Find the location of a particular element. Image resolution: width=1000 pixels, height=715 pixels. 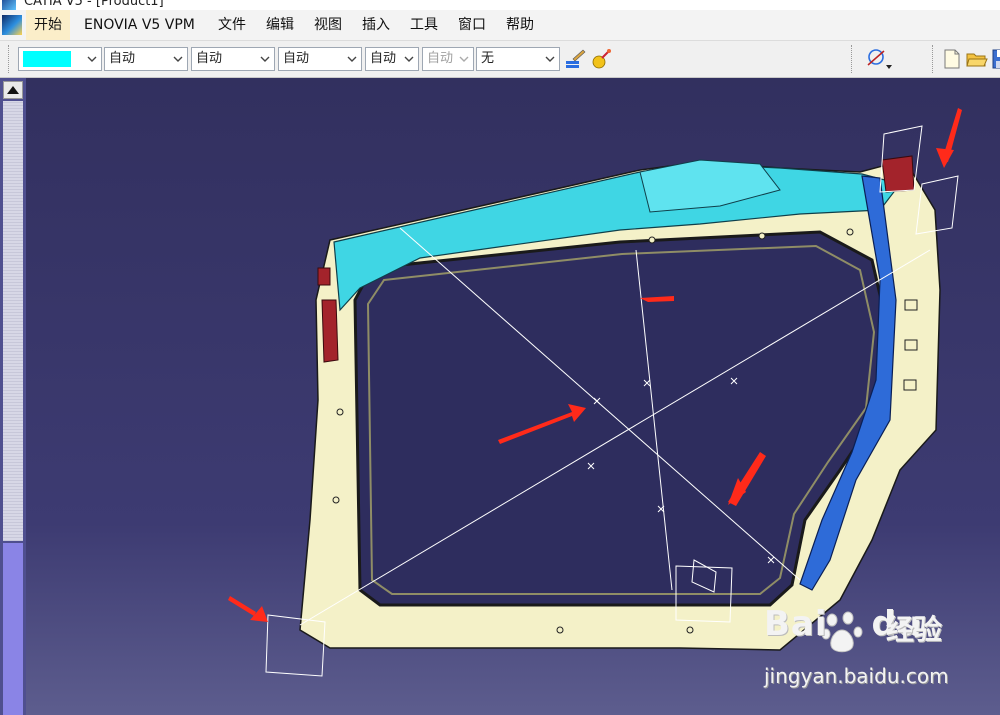

watermark-url: jingyan.baidu.com is located at coordinates (856, 676).